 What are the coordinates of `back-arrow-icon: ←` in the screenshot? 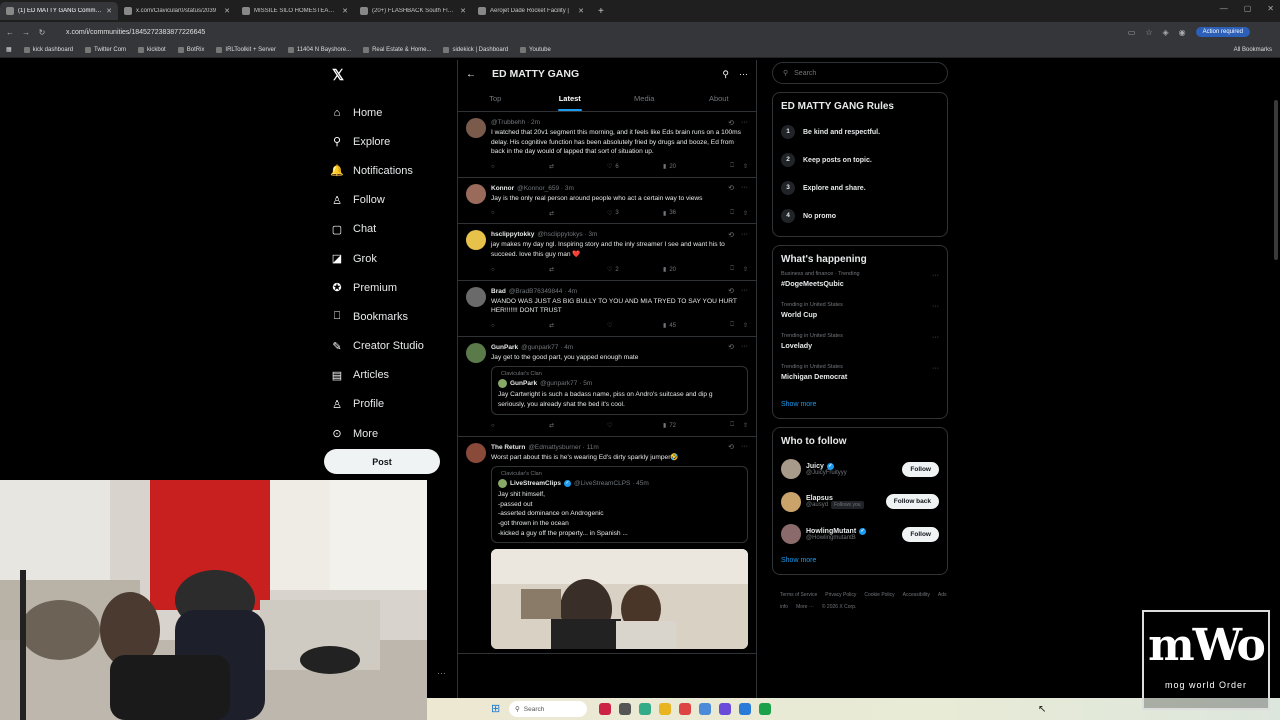 It's located at (471, 74).